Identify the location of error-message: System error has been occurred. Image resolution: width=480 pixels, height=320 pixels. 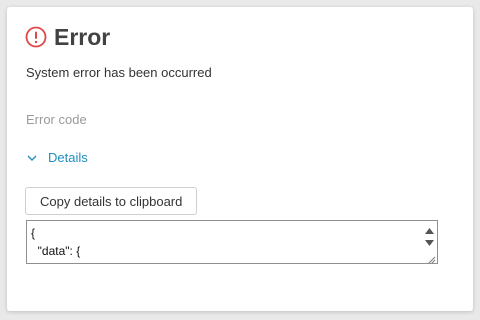
(119, 72).